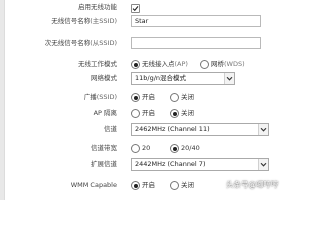 The image size is (320, 240). I want to click on broadcast-on-radio, so click(135, 97).